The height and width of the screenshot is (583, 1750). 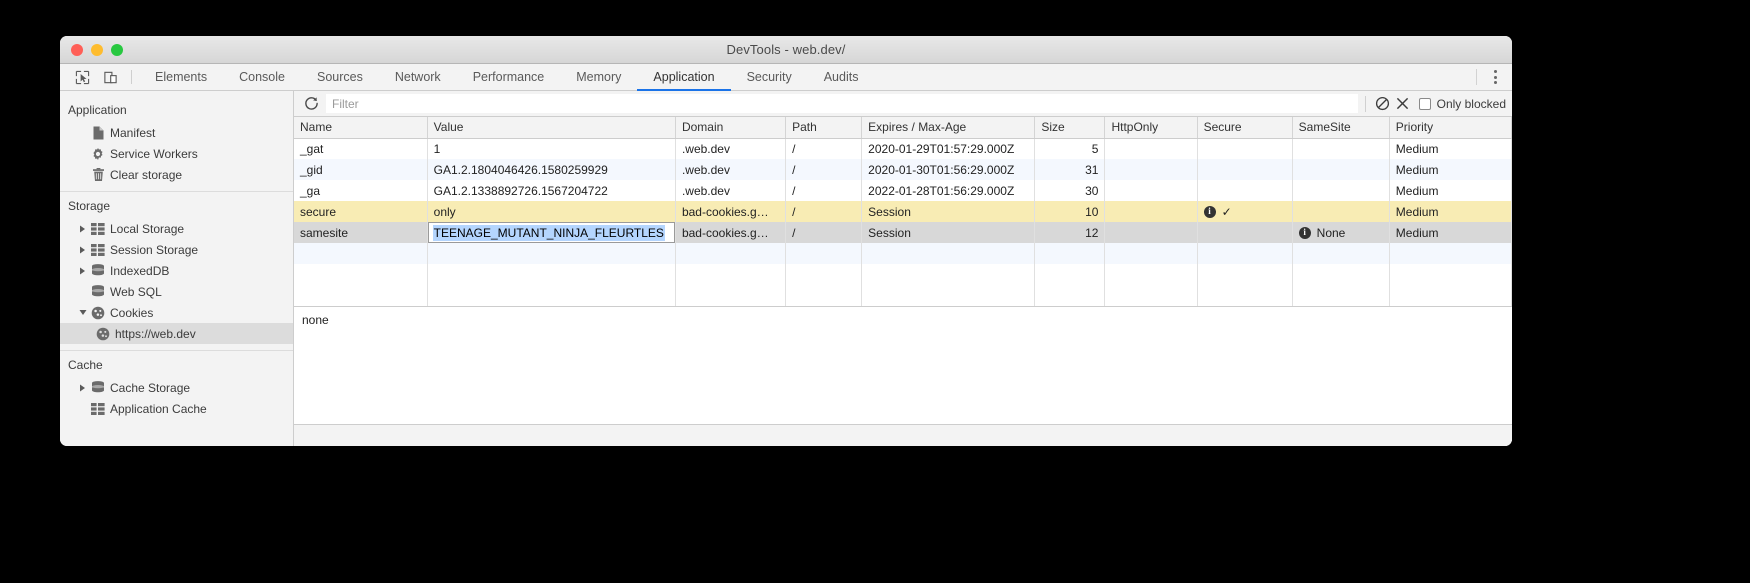 What do you see at coordinates (77, 50) in the screenshot?
I see `close-window-button` at bounding box center [77, 50].